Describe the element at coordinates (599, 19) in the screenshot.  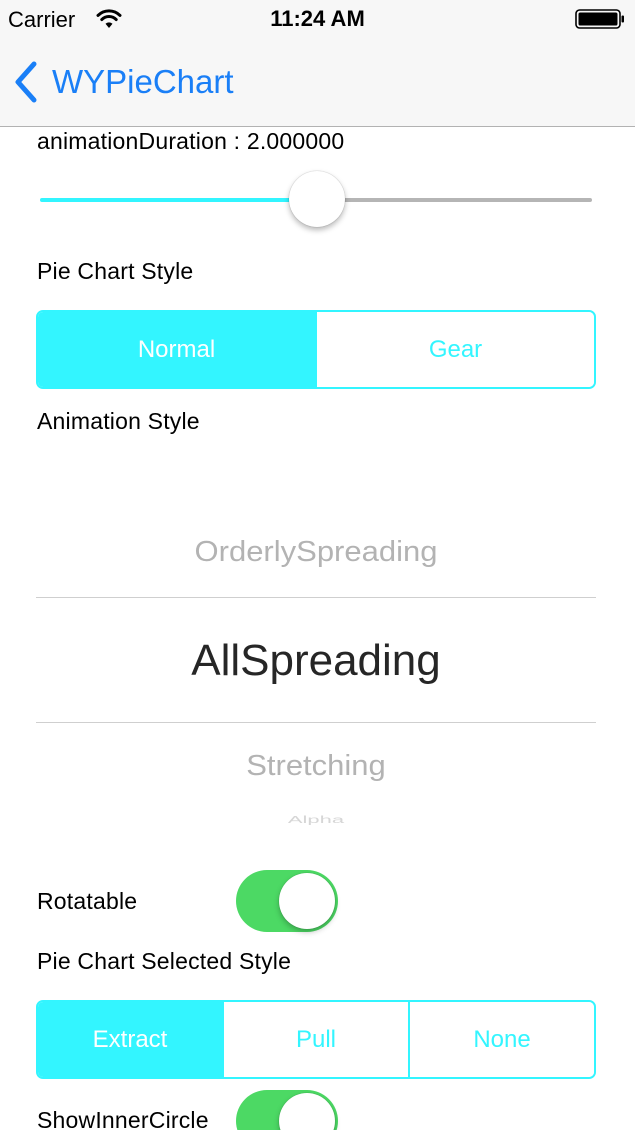
I see `battery-icon` at that location.